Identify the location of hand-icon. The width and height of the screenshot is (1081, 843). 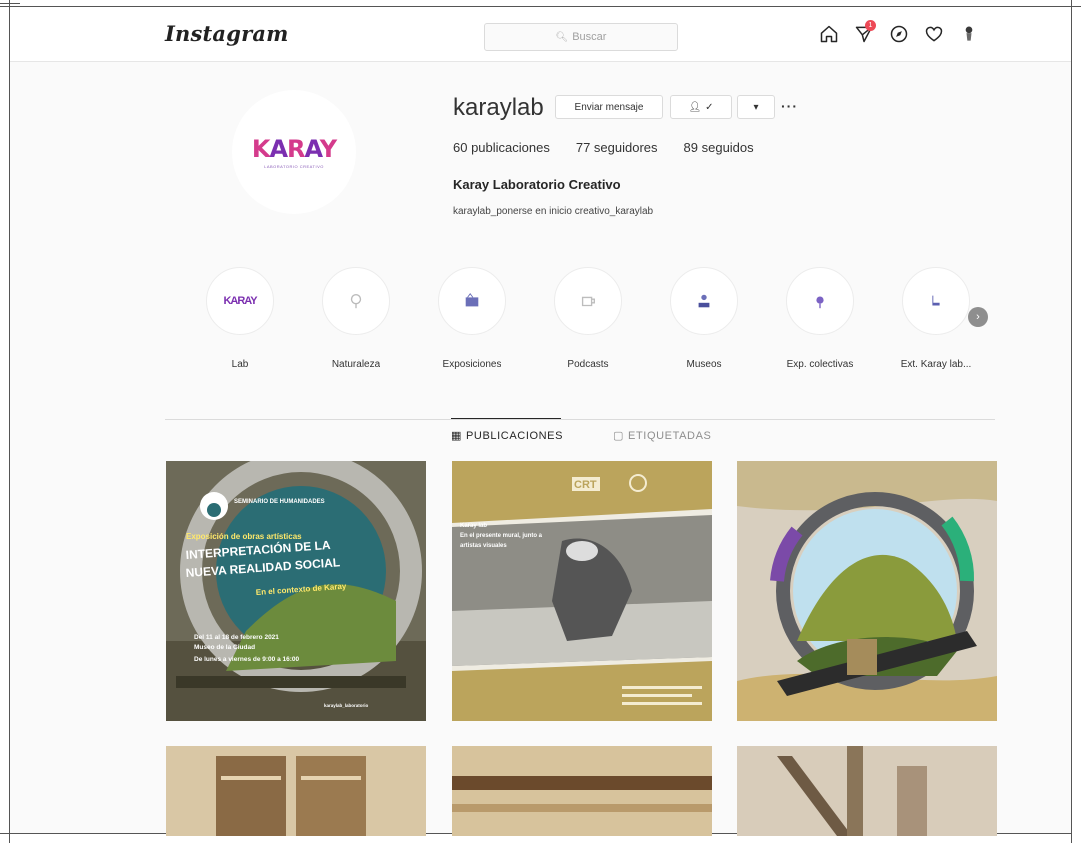
(936, 300).